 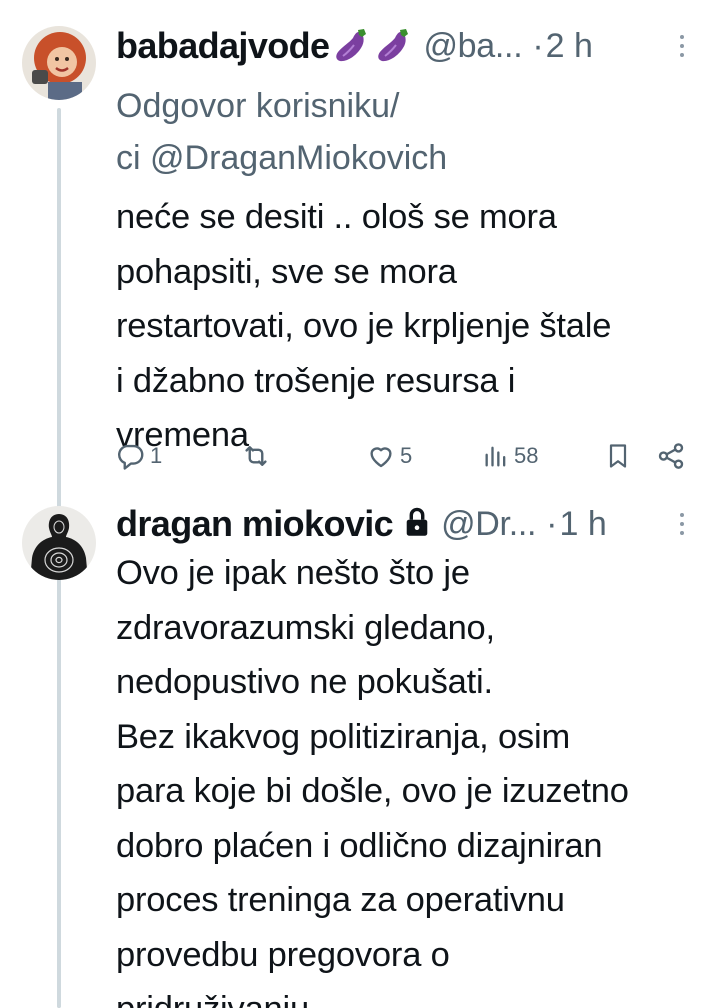 I want to click on reply-handle-link: @DraganMiokovich, so click(x=298, y=158).